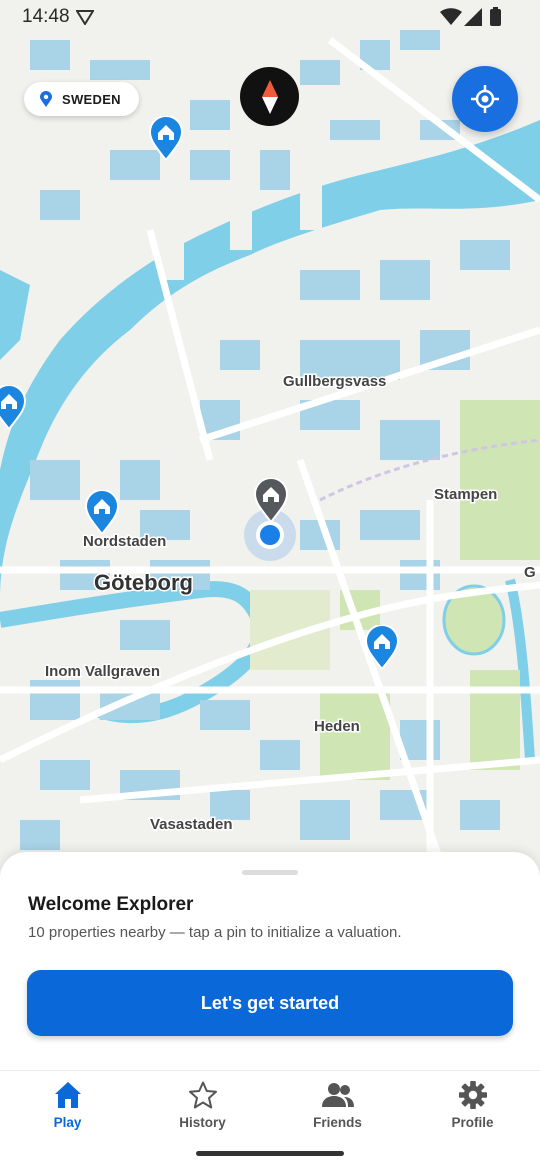  Describe the element at coordinates (530, 572) in the screenshot. I see `map-label-edge: G` at that location.